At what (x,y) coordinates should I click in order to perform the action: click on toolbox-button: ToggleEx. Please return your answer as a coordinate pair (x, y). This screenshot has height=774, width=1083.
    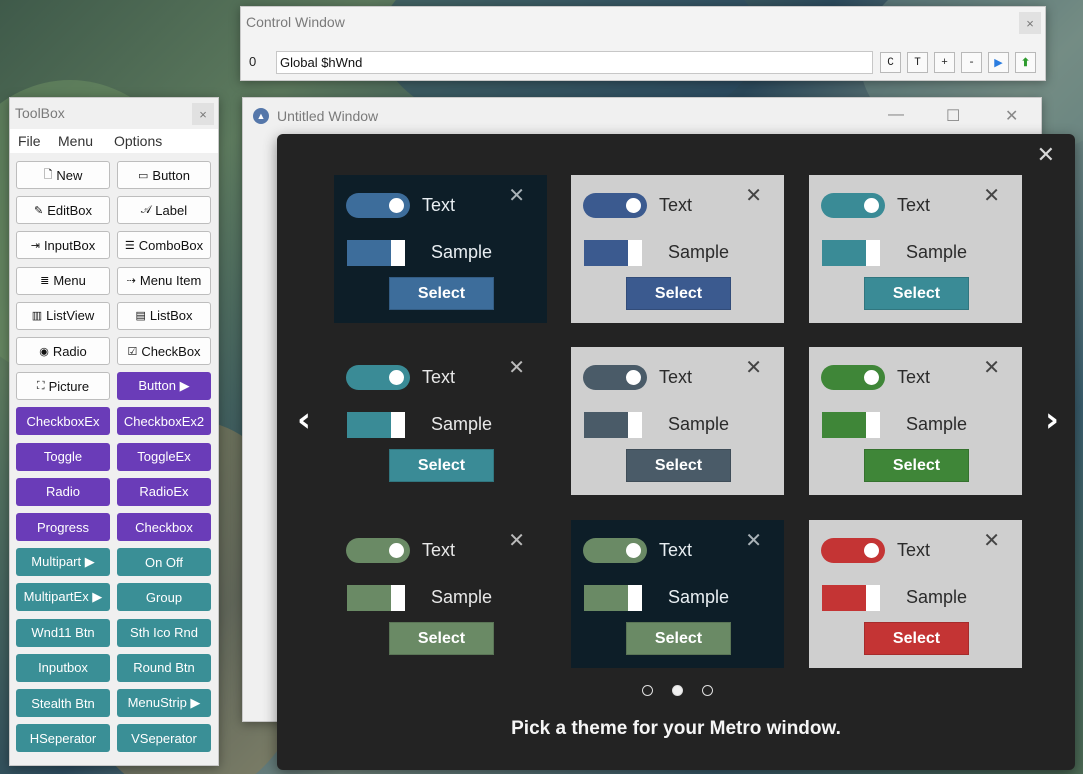
    Looking at the image, I should click on (164, 456).